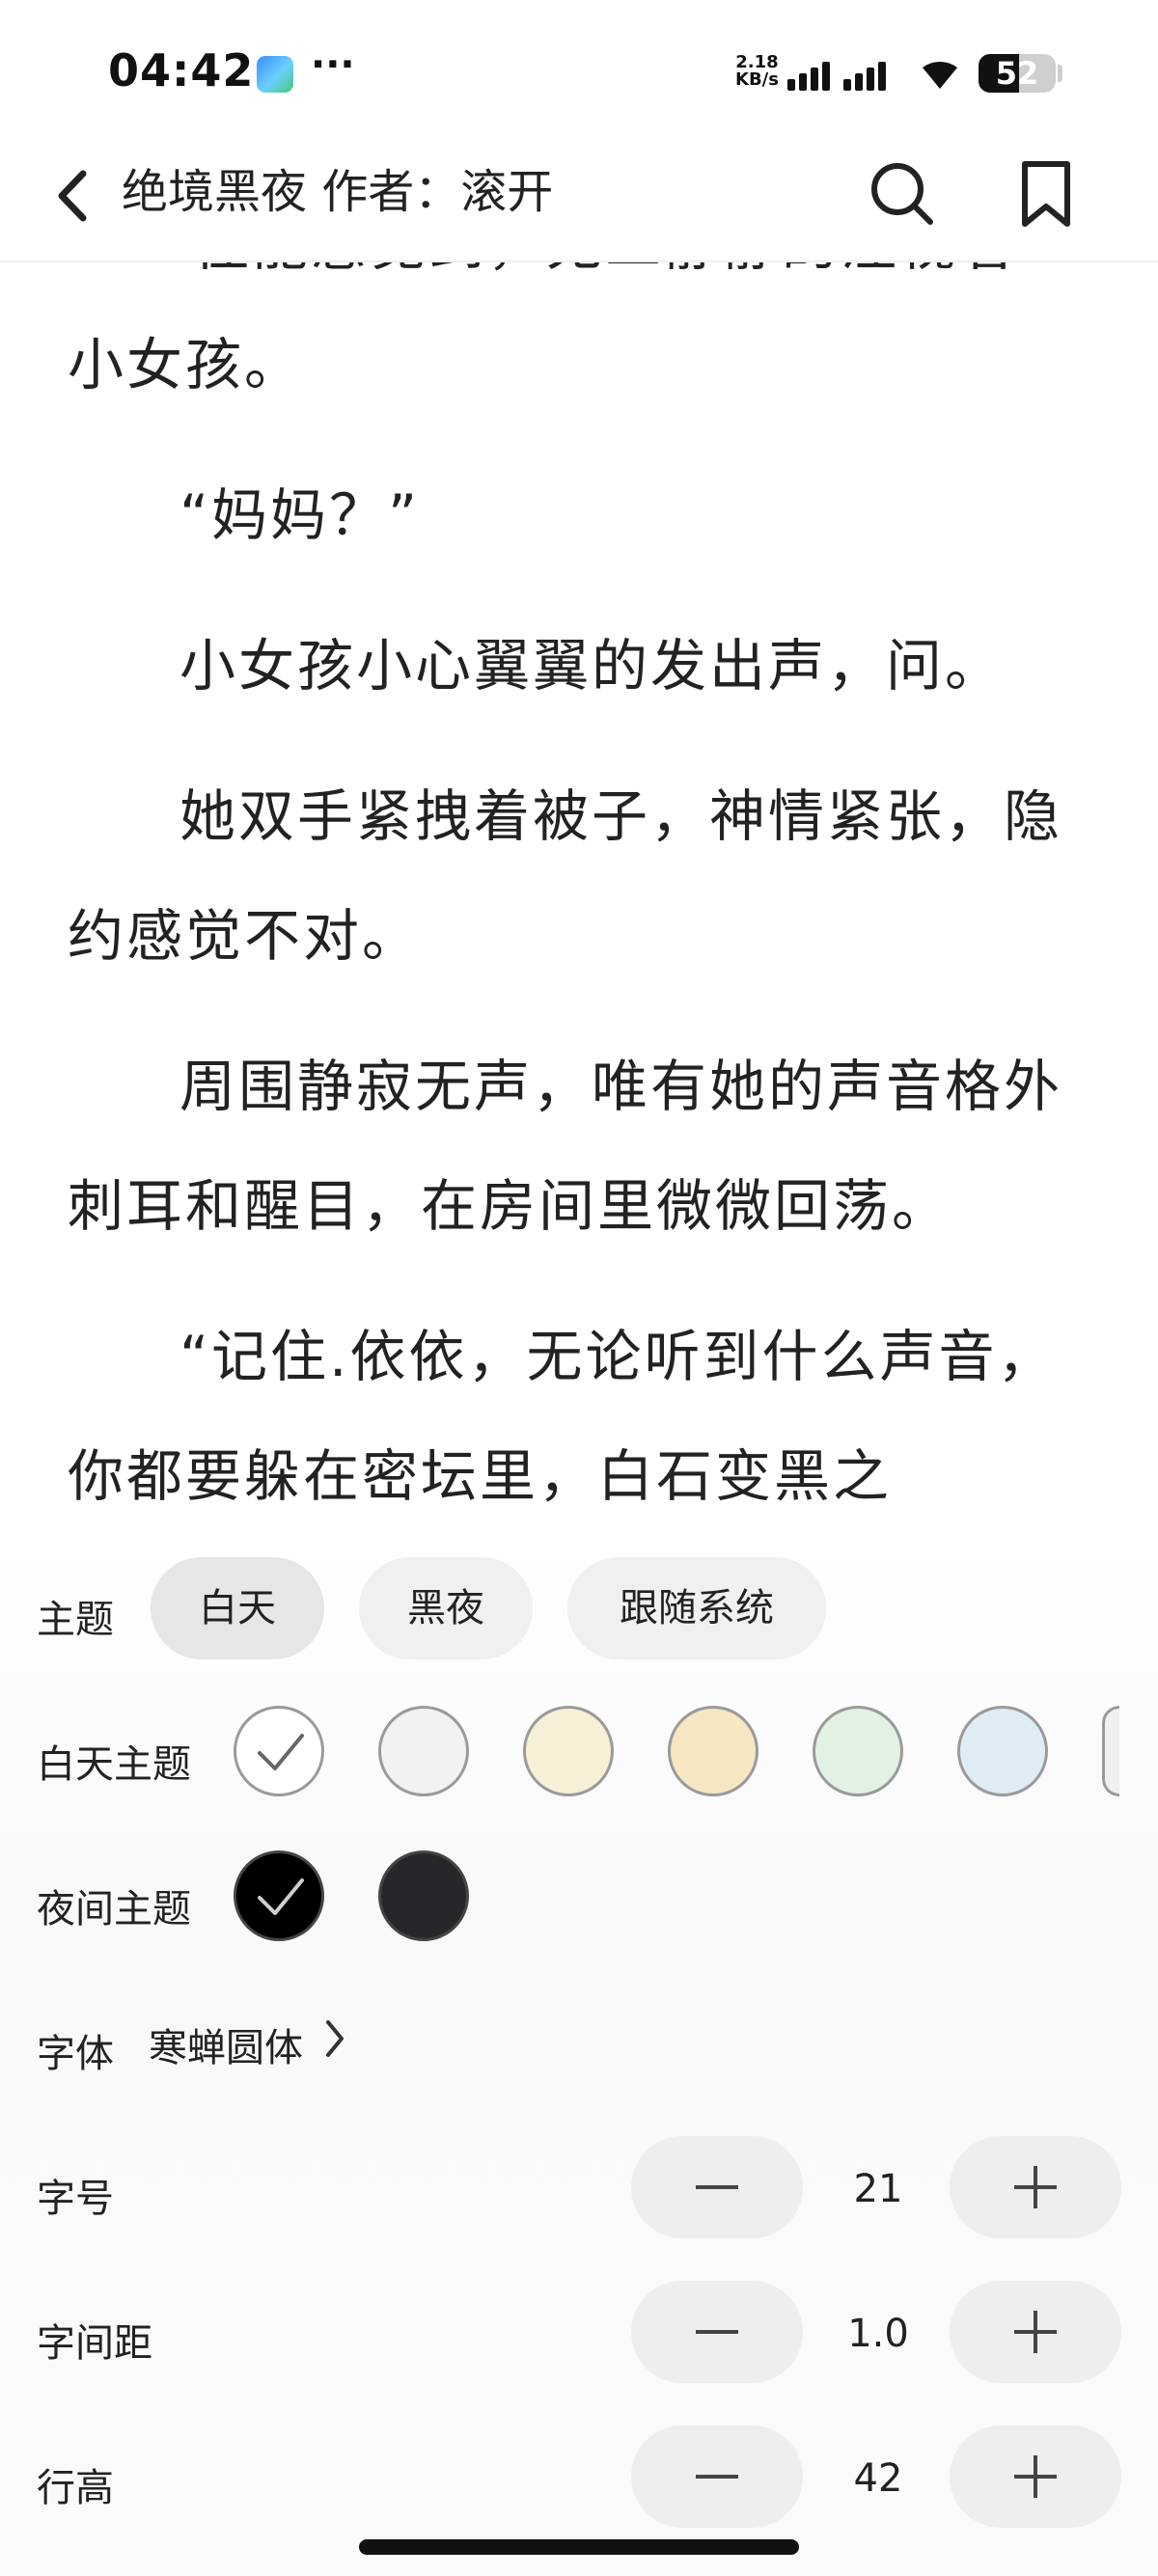 The width and height of the screenshot is (1158, 2576). I want to click on paragraph: “记住.依依，无论听到什么声音，你都要躲在密坛里，白石变黑之, so click(562, 1416).